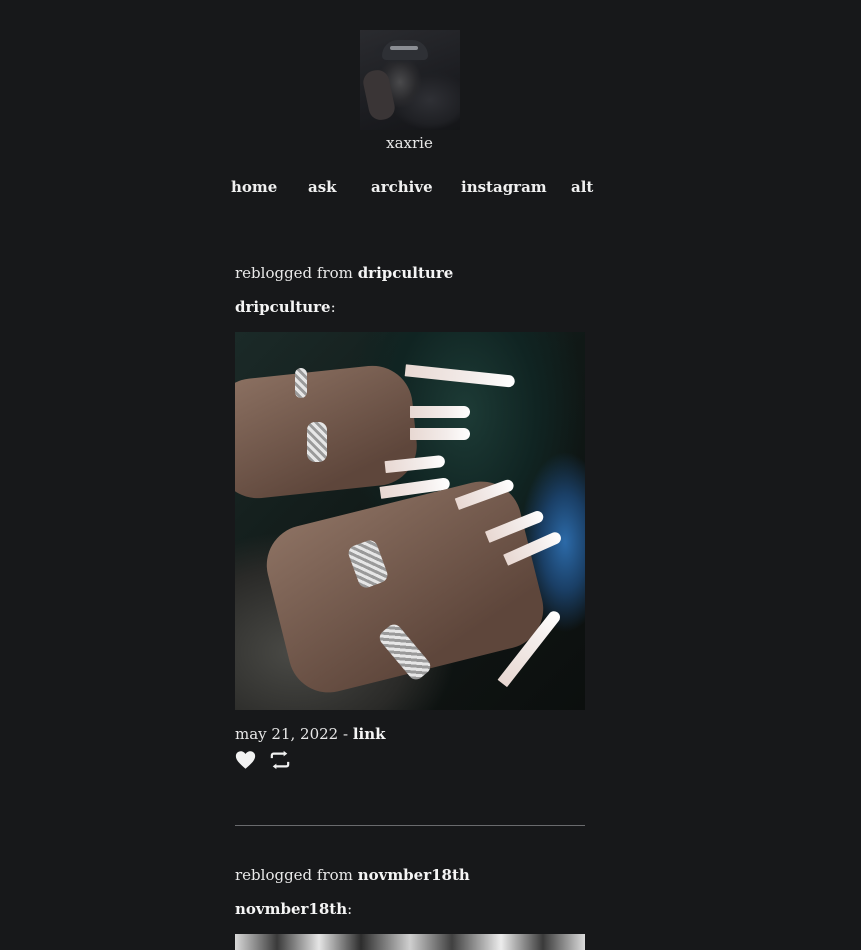 Image resolution: width=861 pixels, height=950 pixels. Describe the element at coordinates (410, 80) in the screenshot. I see `avatar` at that location.